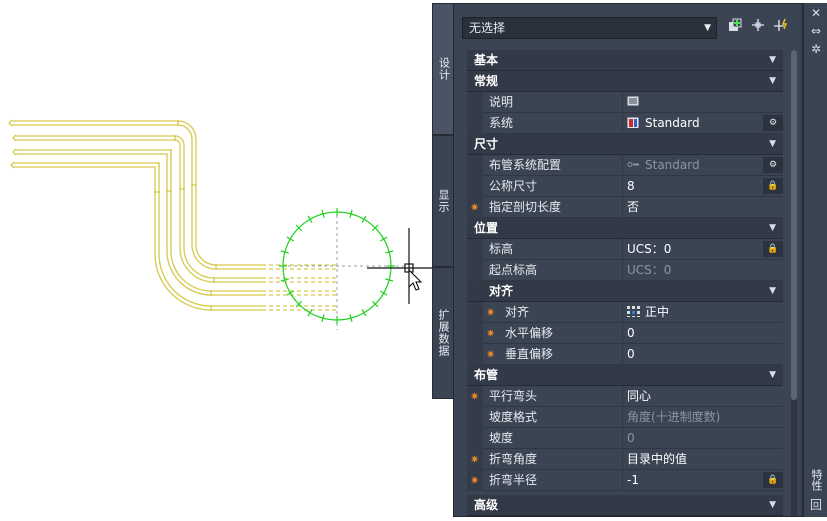 The width and height of the screenshot is (827, 521). I want to click on parallel-pipes, so click(135, 215).